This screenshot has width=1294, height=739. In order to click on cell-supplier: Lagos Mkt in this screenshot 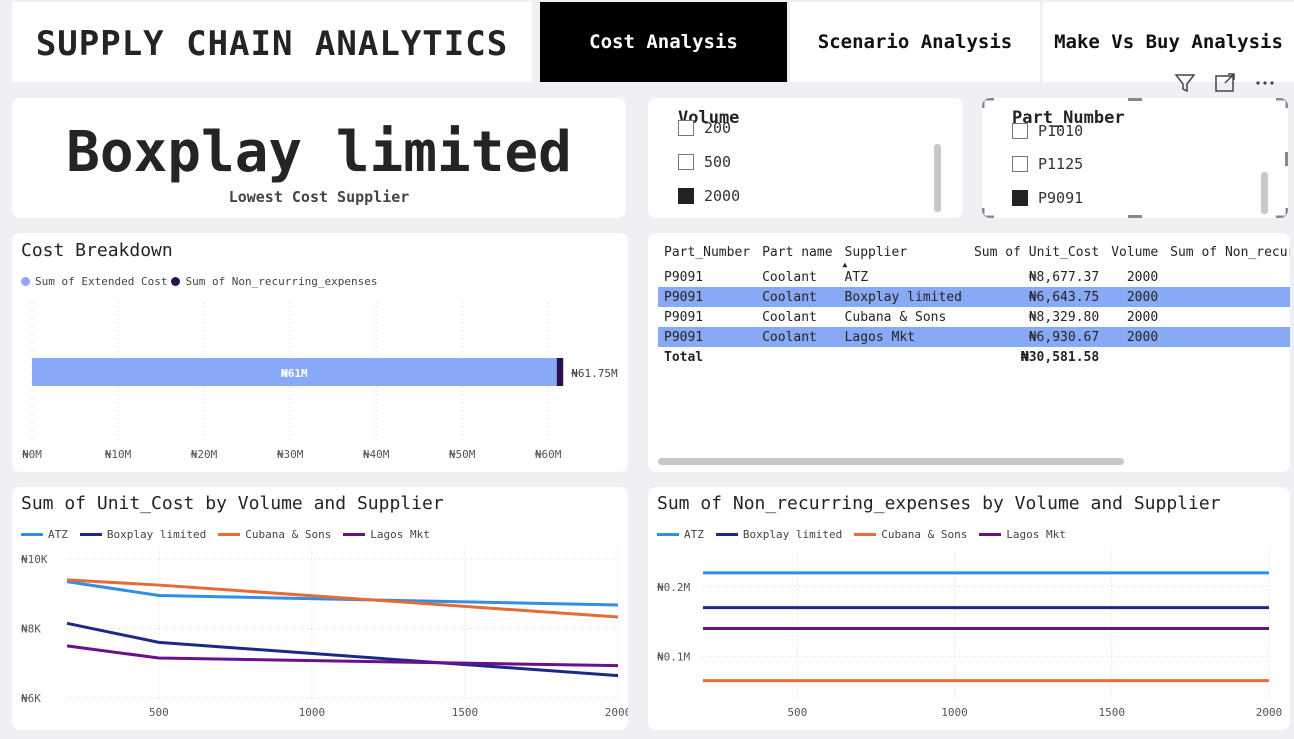, I will do `click(903, 337)`.